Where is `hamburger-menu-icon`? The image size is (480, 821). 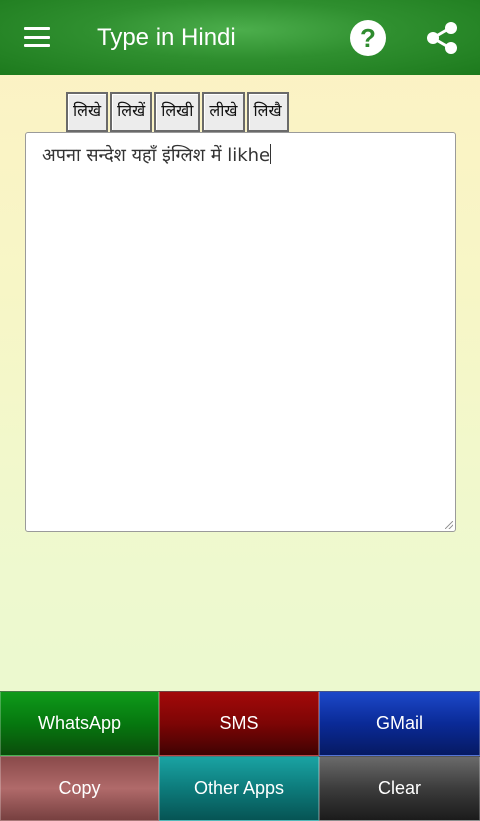
hamburger-menu-icon is located at coordinates (37, 37).